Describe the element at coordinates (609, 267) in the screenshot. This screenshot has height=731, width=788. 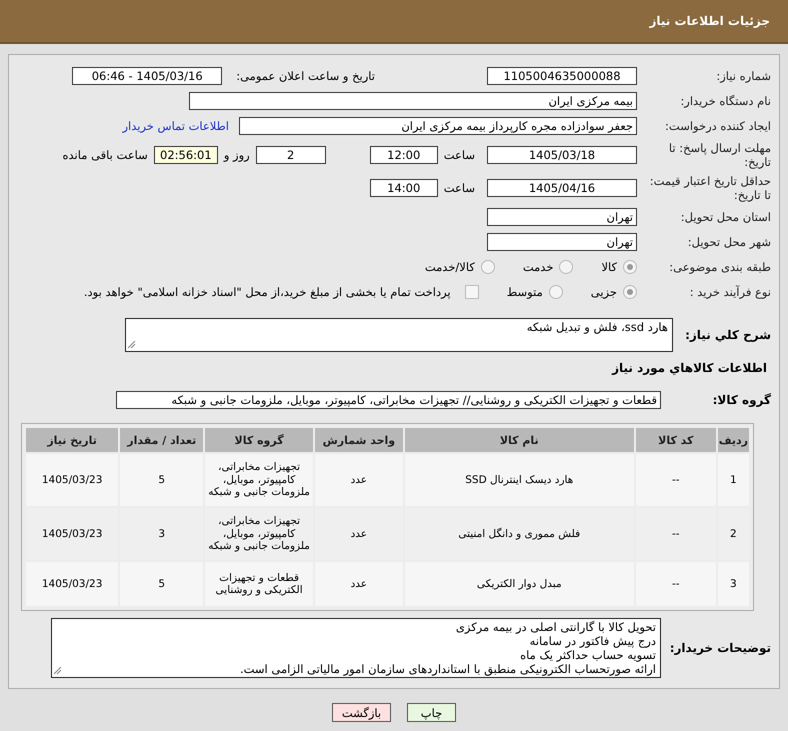
I see `radio-label: کالا` at that location.